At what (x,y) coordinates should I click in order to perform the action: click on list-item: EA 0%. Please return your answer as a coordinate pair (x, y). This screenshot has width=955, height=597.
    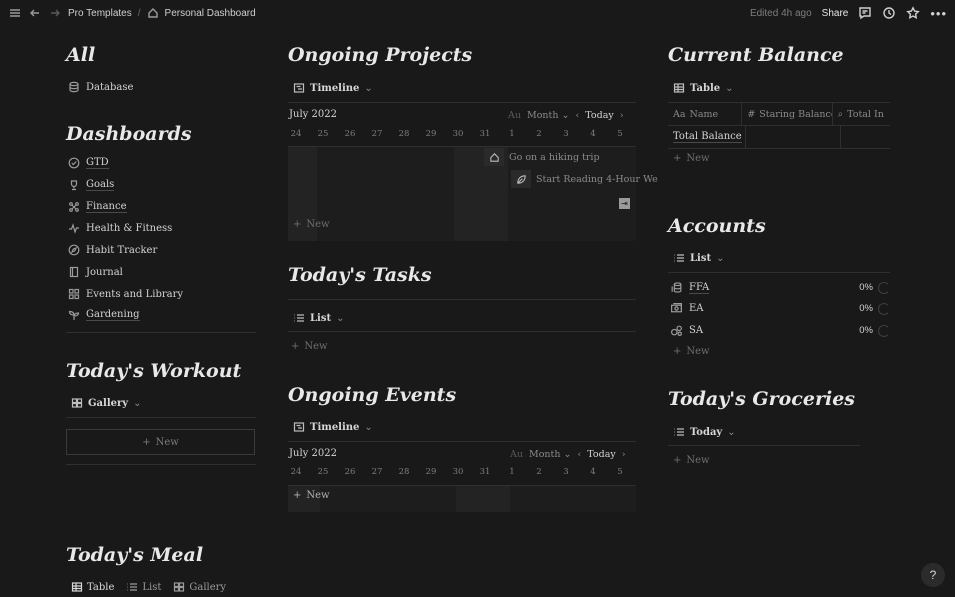
    Looking at the image, I should click on (780, 308).